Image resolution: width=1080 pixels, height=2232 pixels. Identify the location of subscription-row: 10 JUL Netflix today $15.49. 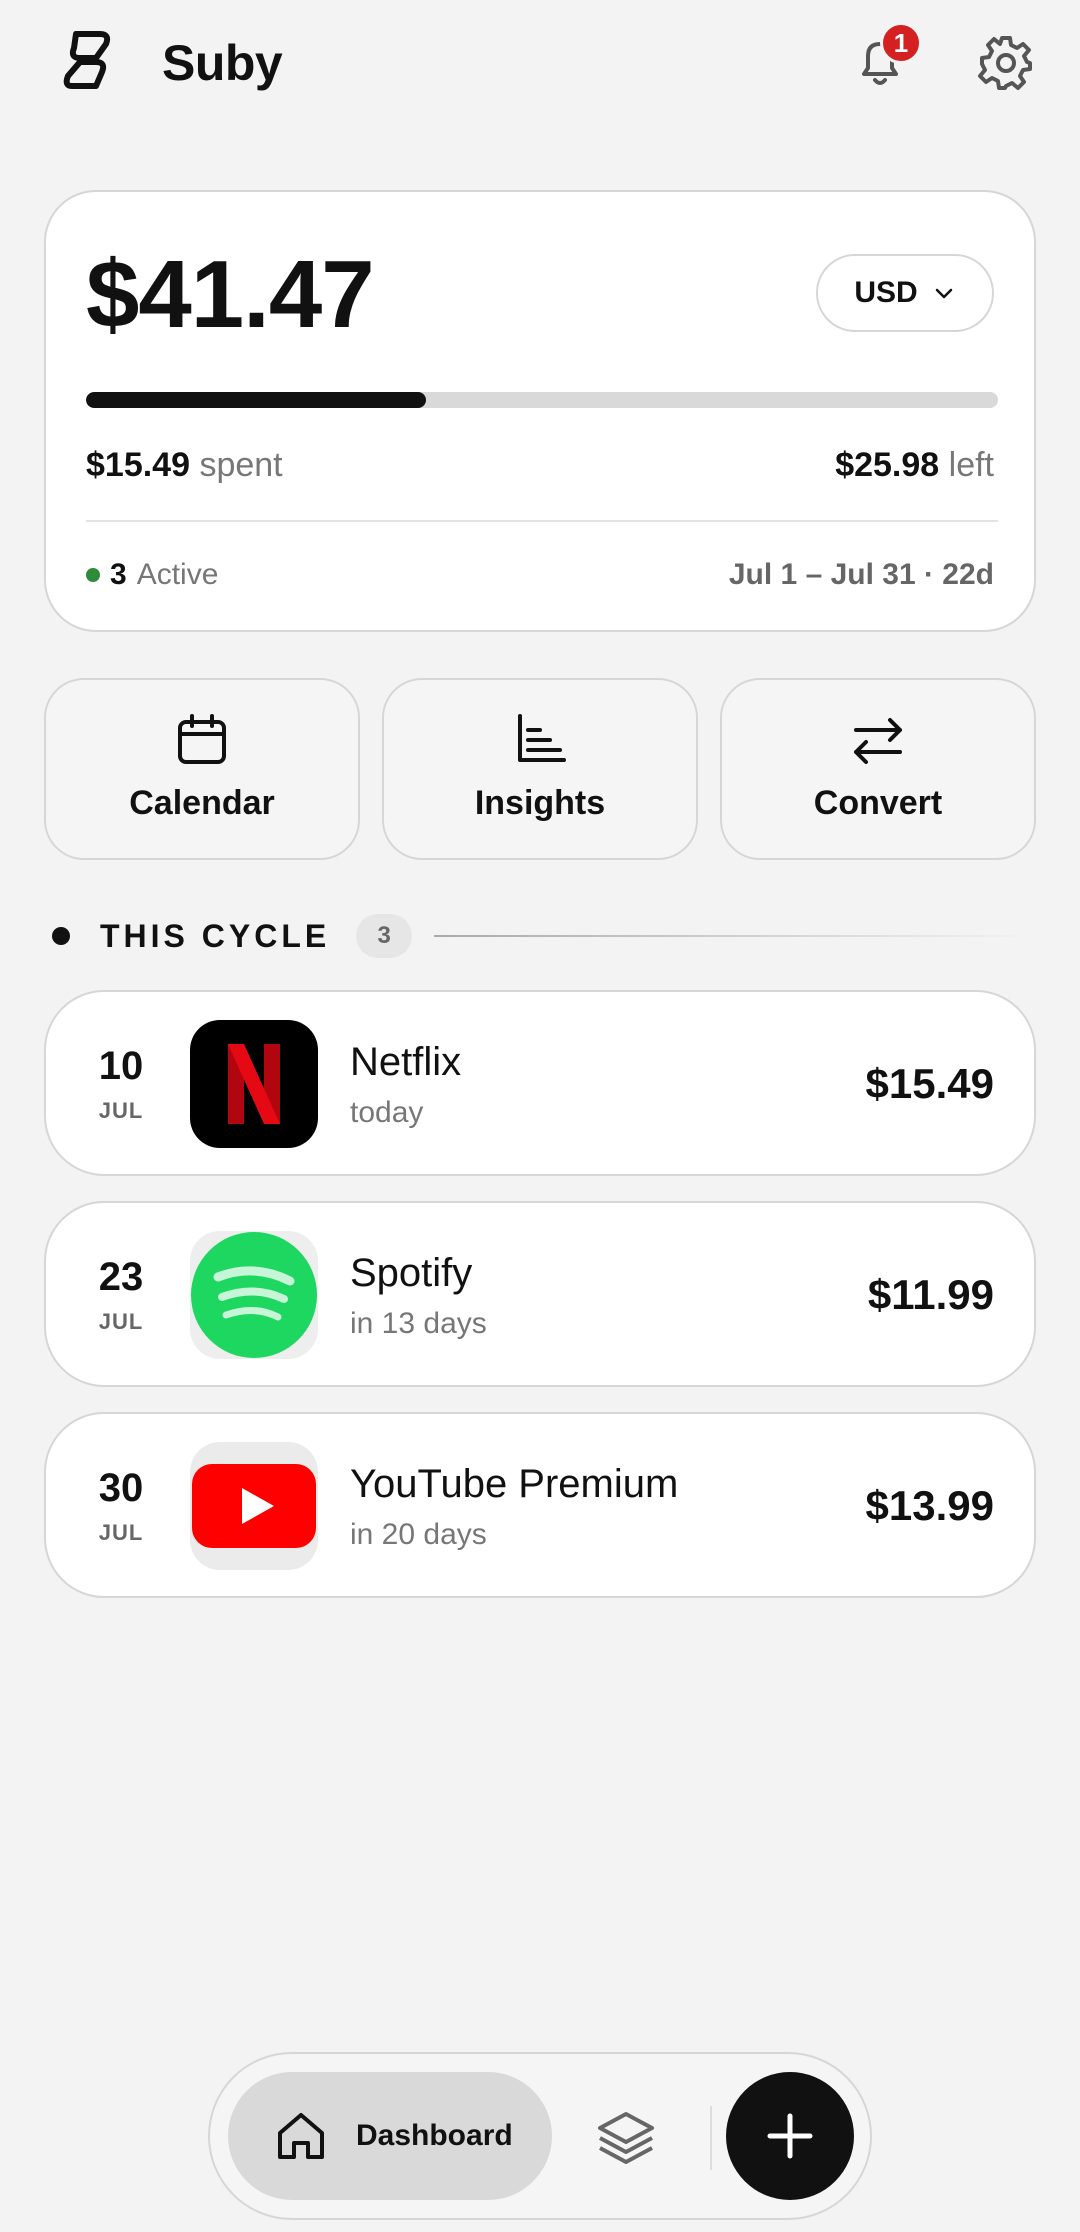
(540, 1083).